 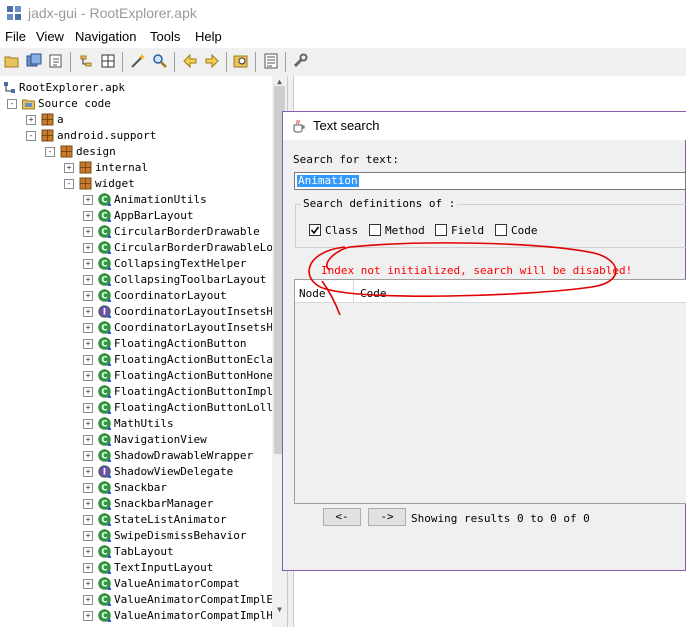 I want to click on menu-tools: Tools, so click(x=165, y=36).